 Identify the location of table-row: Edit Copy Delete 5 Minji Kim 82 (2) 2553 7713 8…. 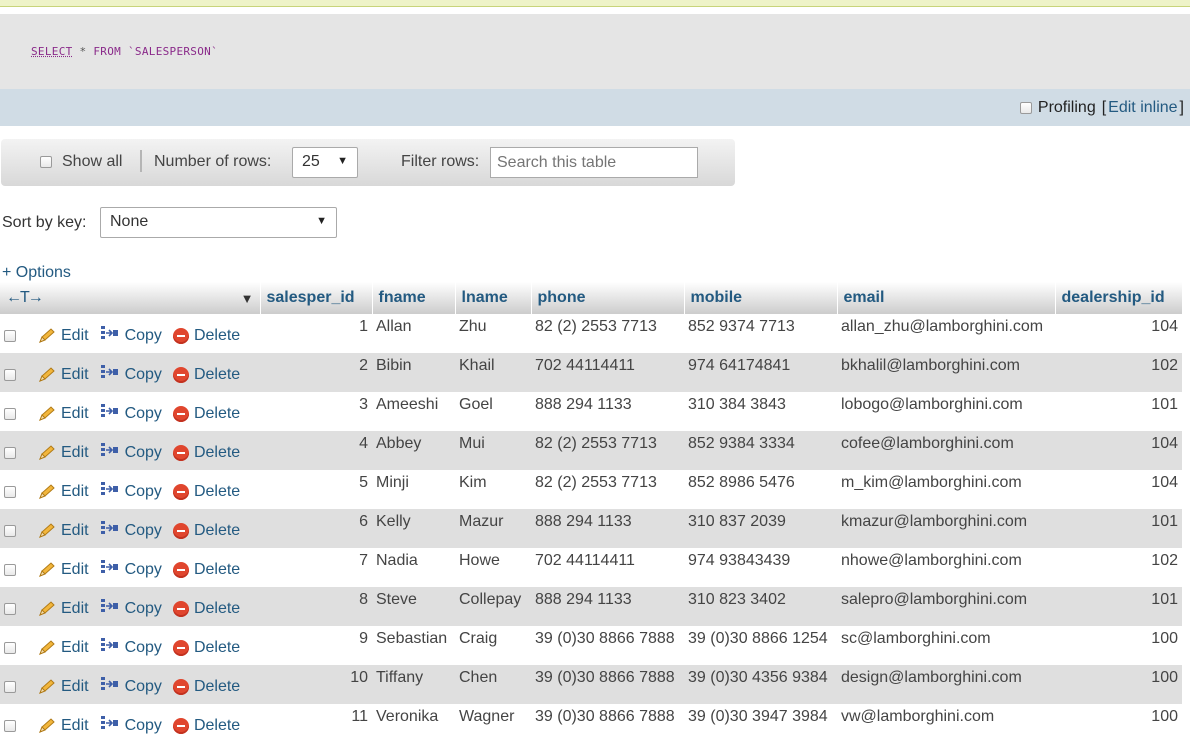
(591, 489).